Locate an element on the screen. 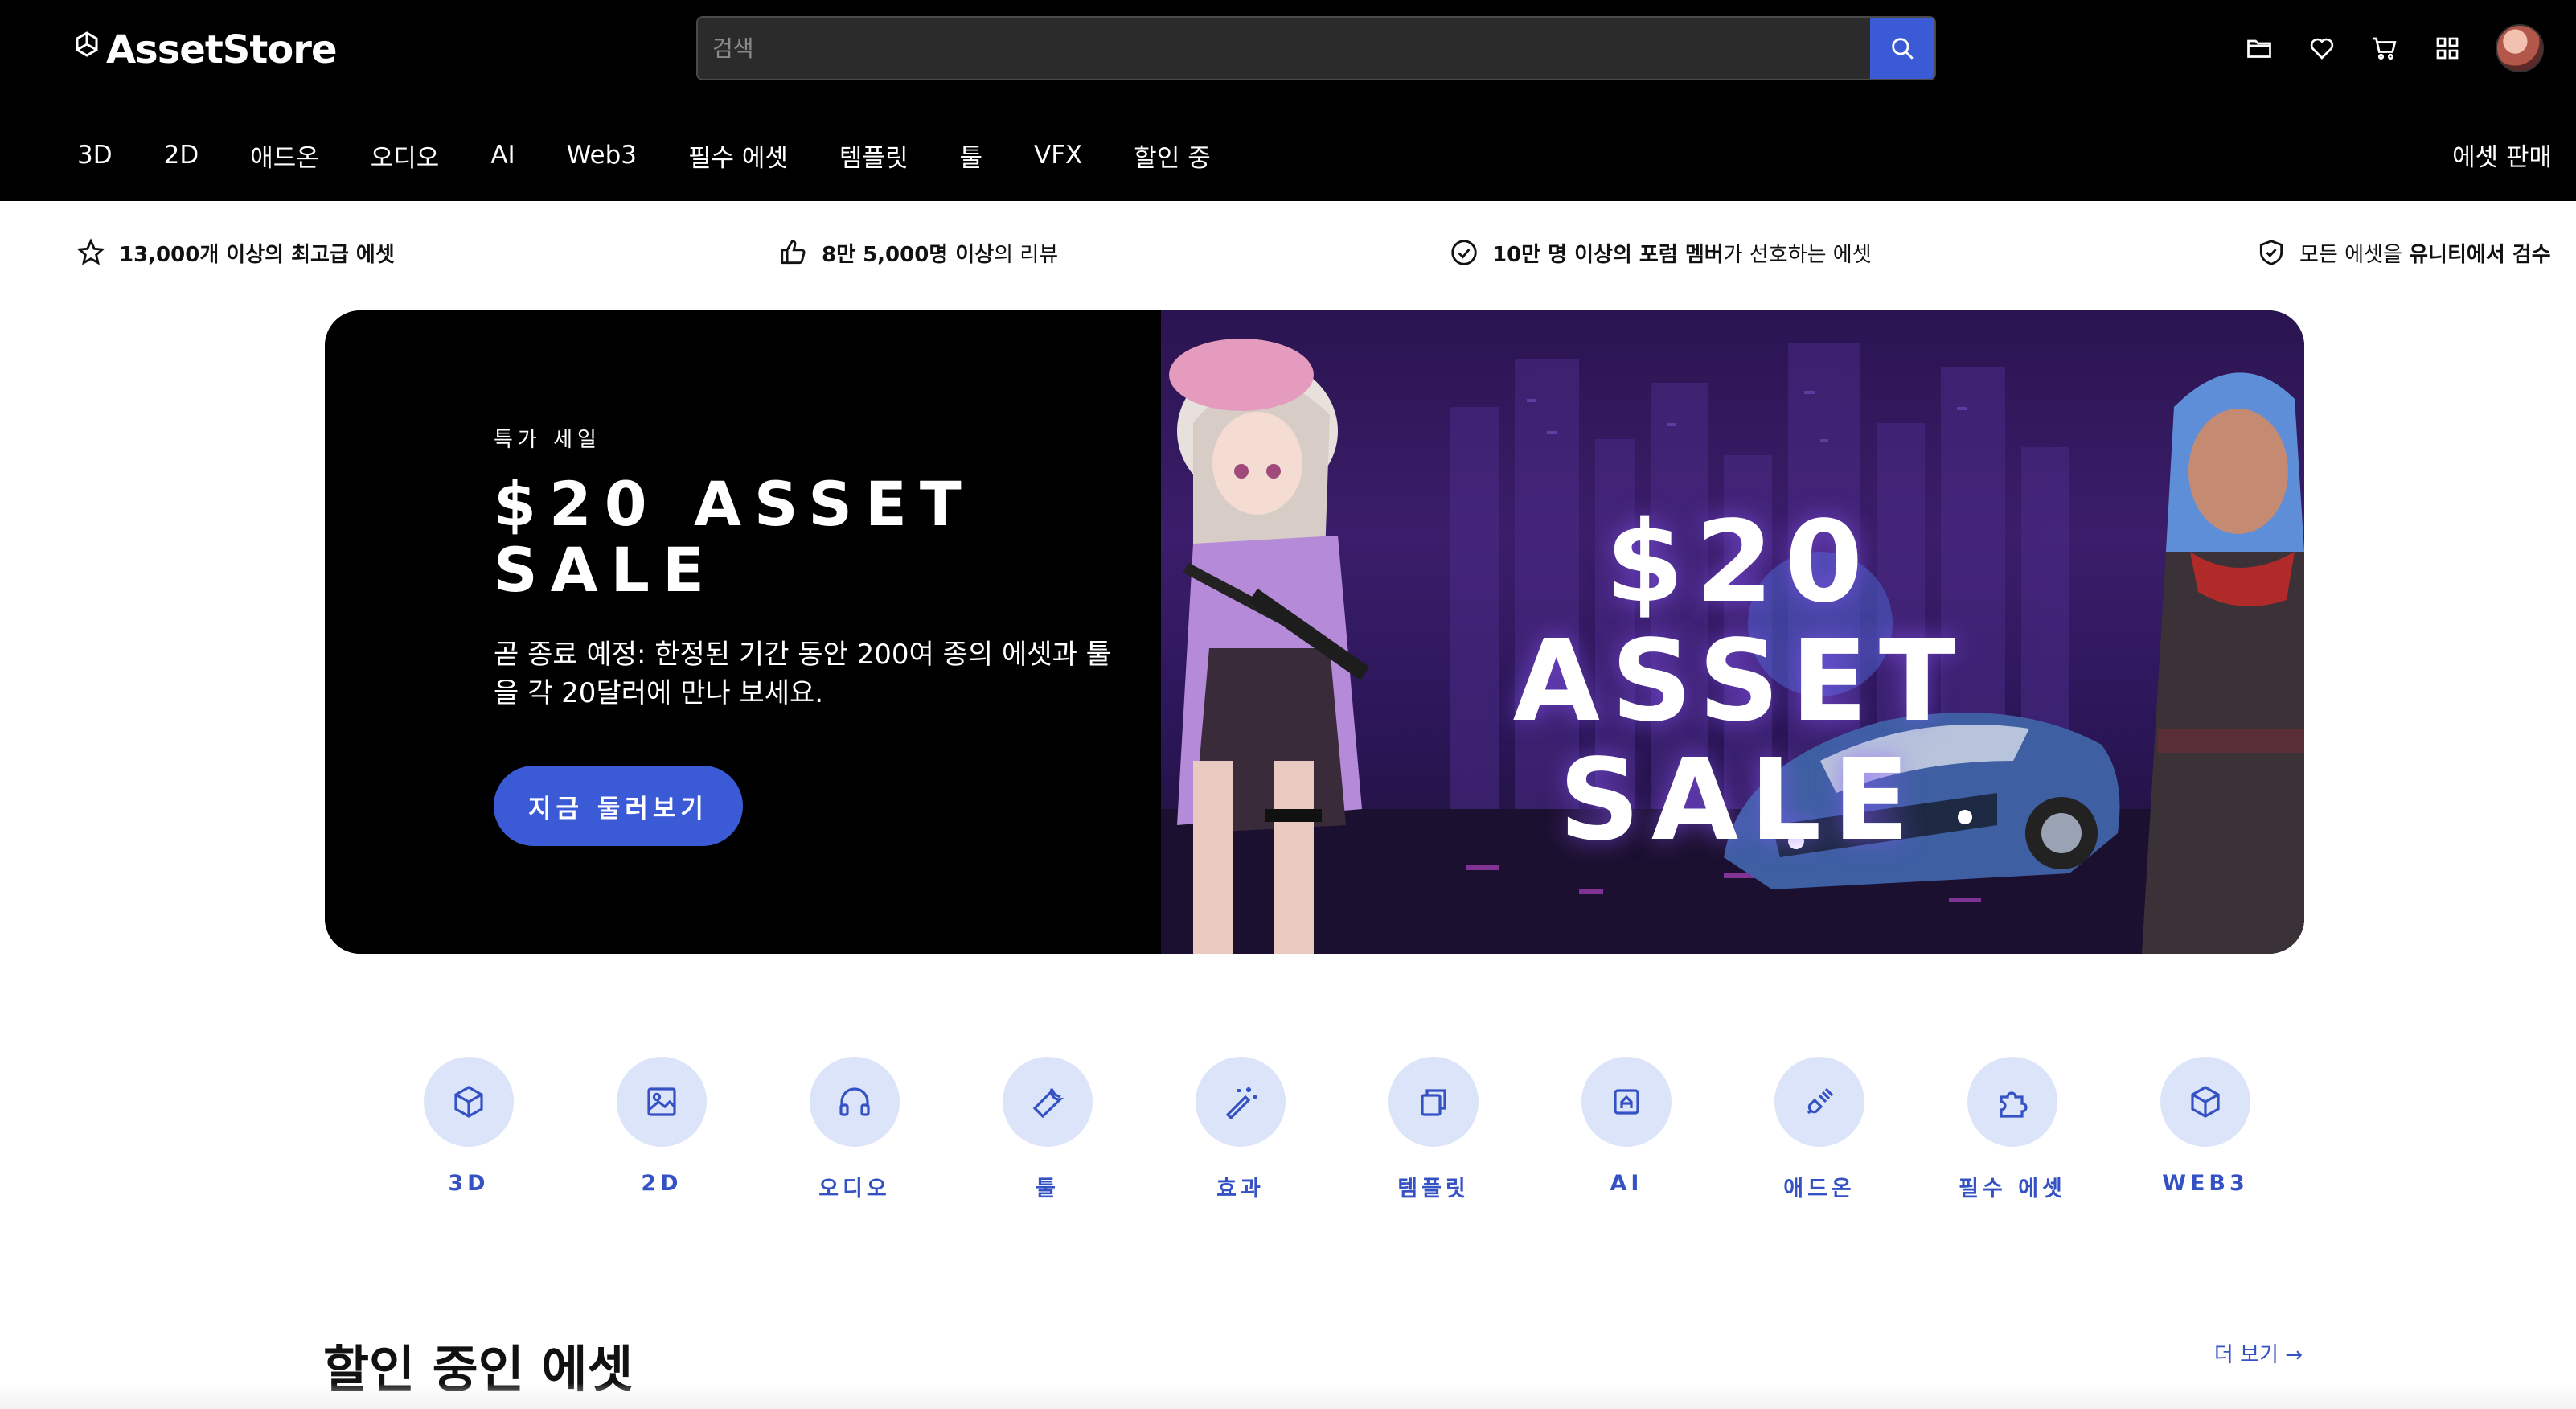 The image size is (2576, 1409). nav-item-addon: 애드온 is located at coordinates (285, 156).